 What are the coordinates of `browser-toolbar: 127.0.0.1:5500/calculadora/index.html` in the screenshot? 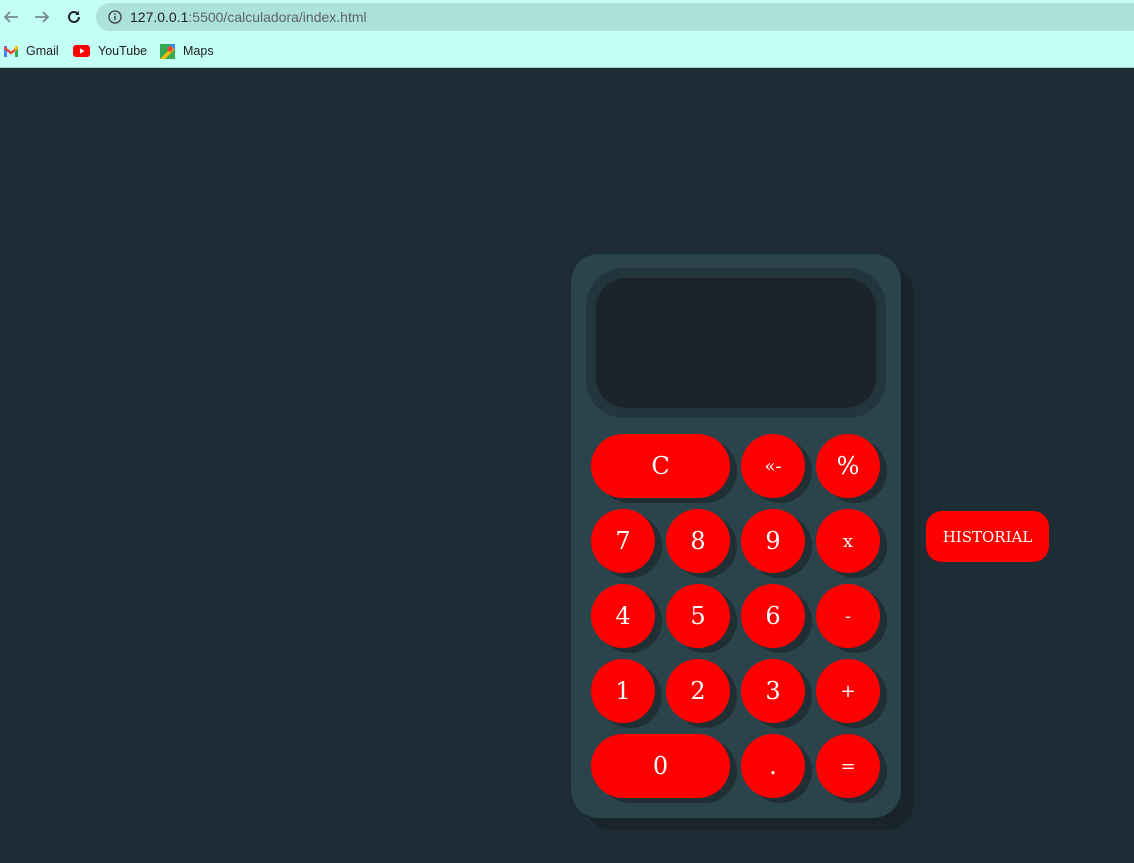 It's located at (567, 17).